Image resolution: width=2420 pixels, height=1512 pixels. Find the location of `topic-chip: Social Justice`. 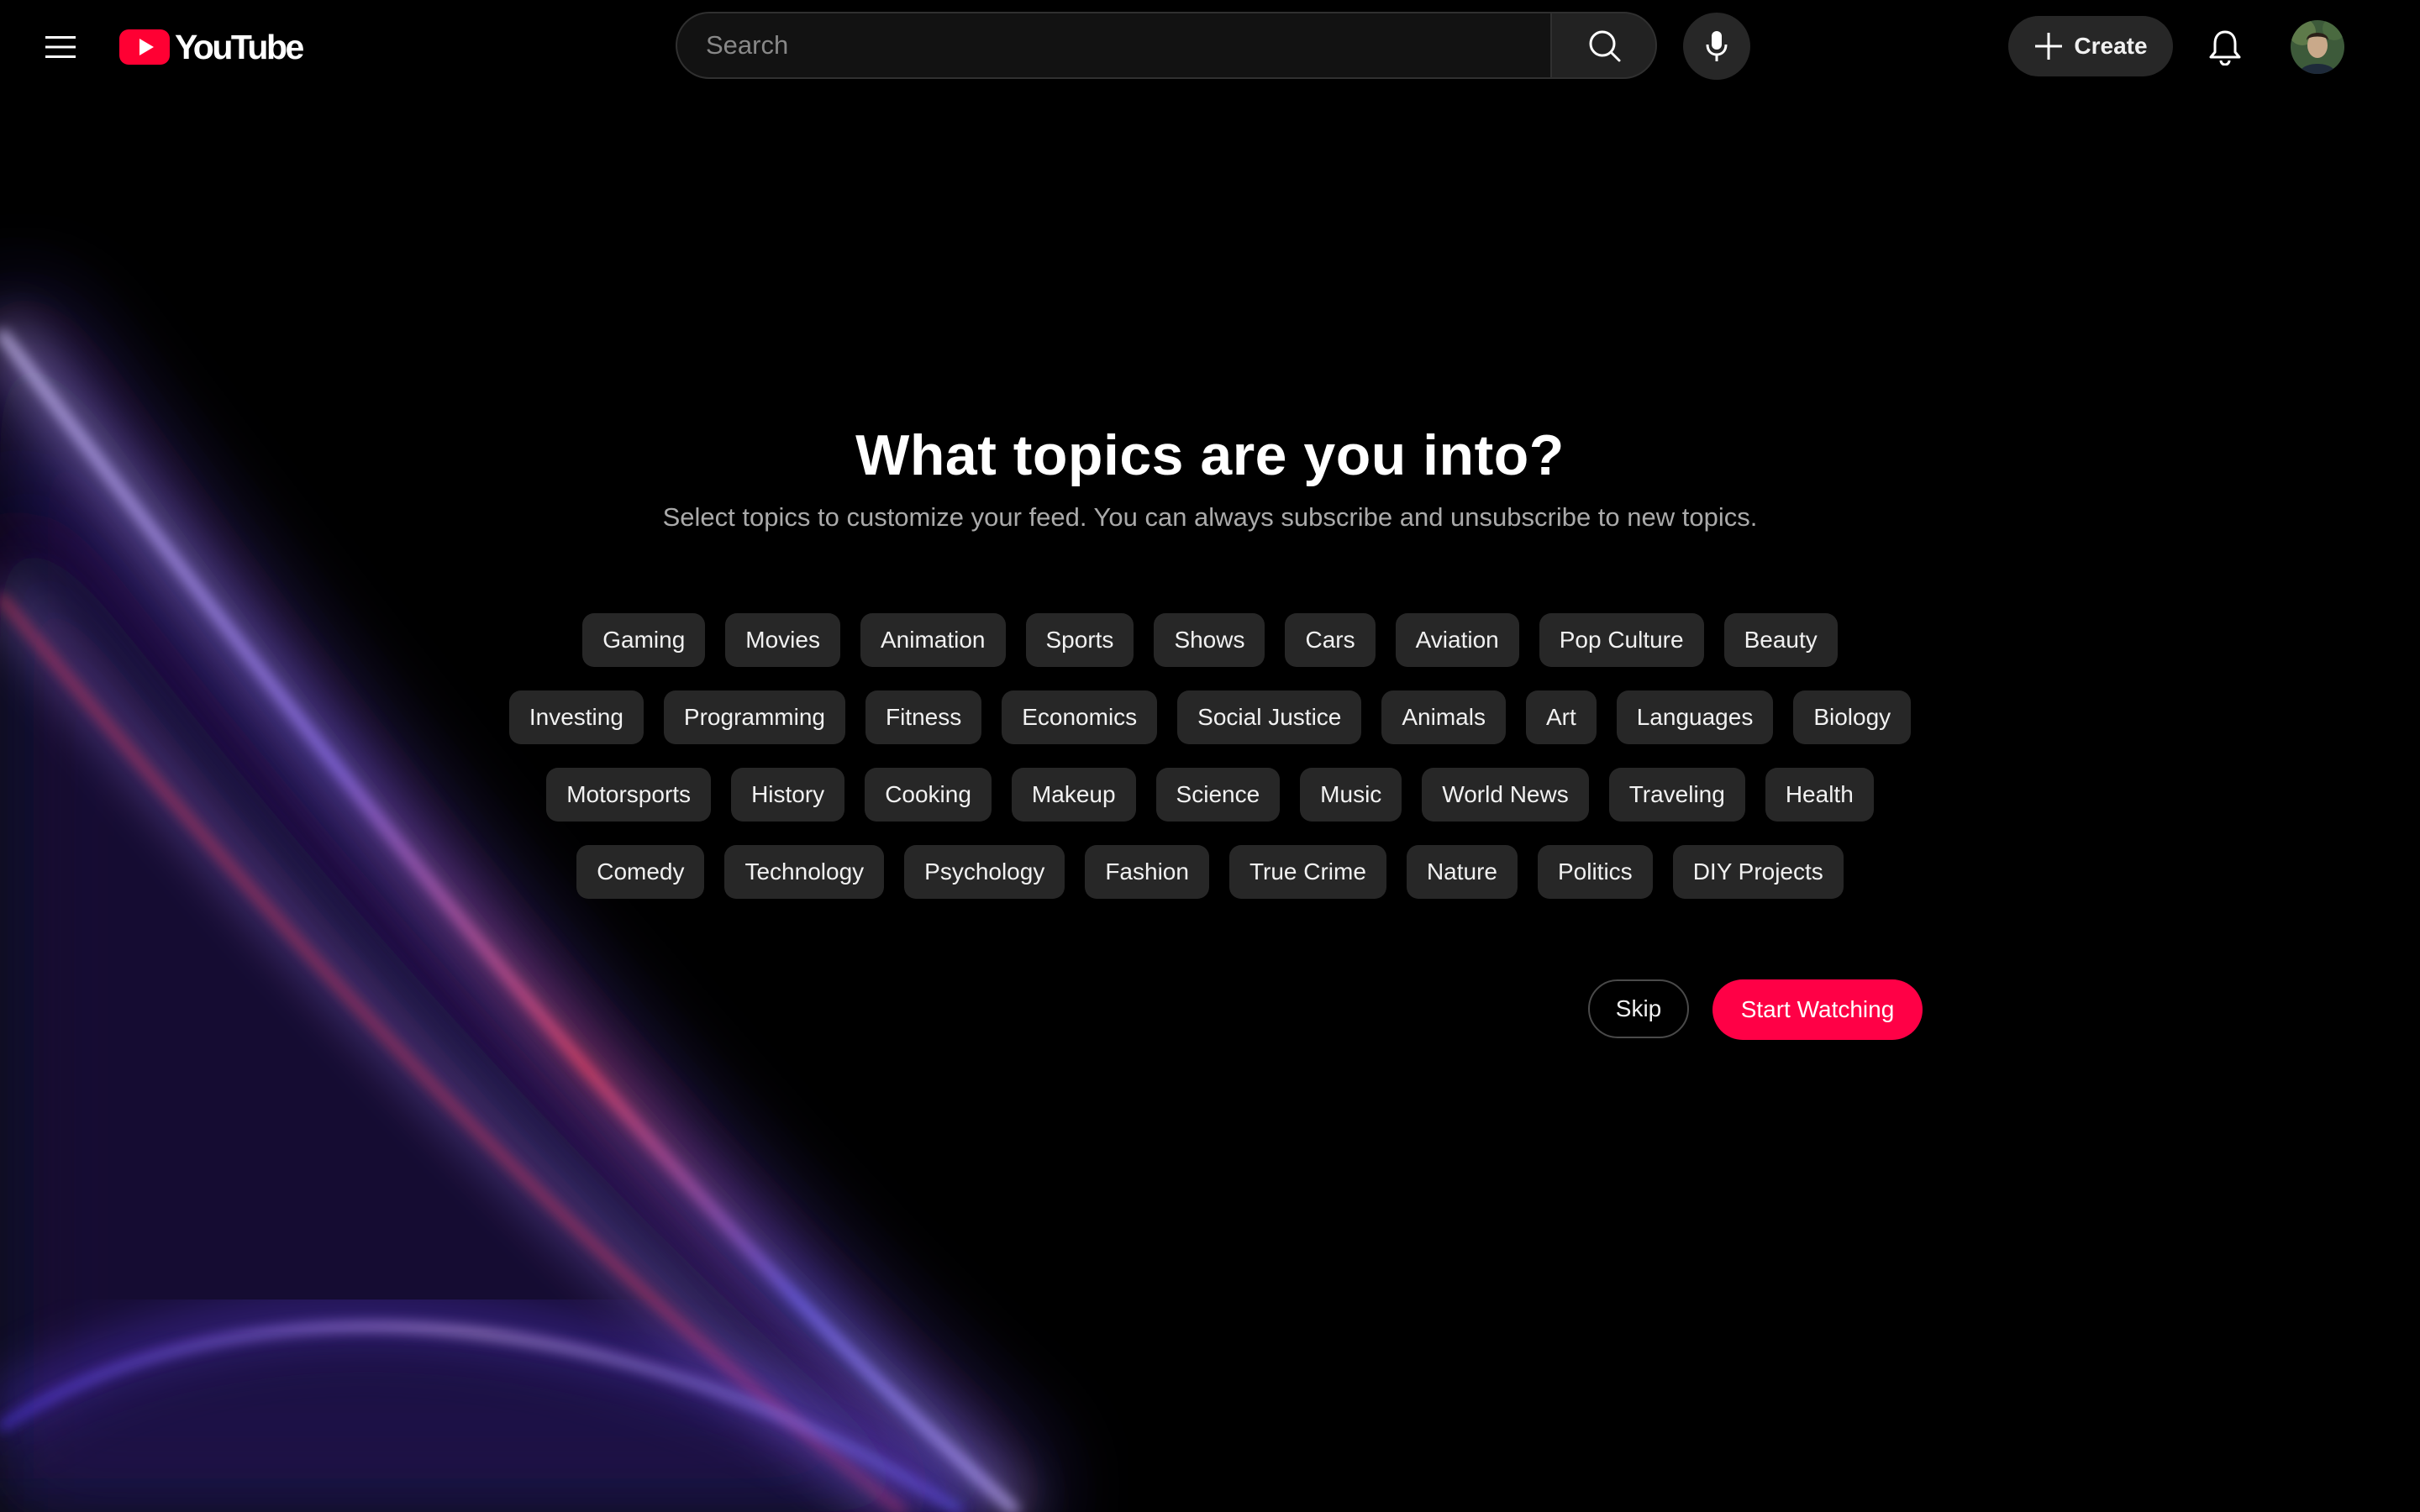

topic-chip: Social Justice is located at coordinates (1269, 717).